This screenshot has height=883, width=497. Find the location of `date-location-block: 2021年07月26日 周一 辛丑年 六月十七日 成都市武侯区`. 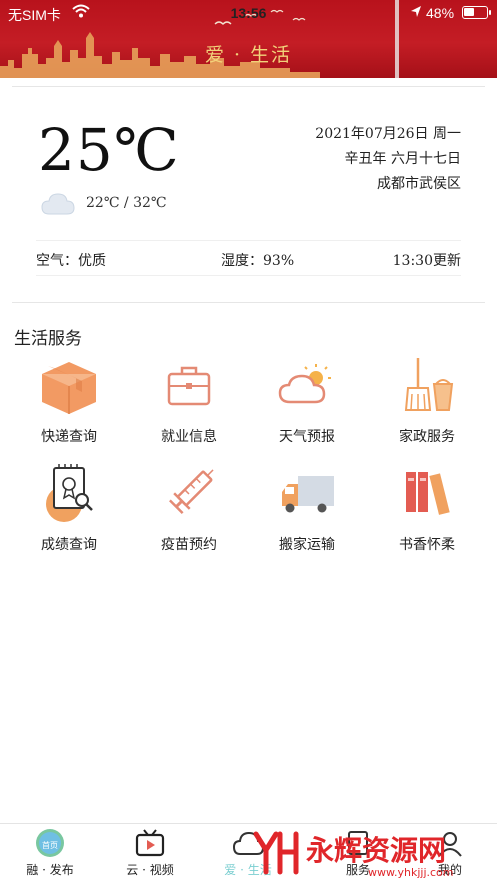

date-location-block: 2021年07月26日 周一 辛丑年 六月十七日 成都市武侯区 is located at coordinates (388, 159).